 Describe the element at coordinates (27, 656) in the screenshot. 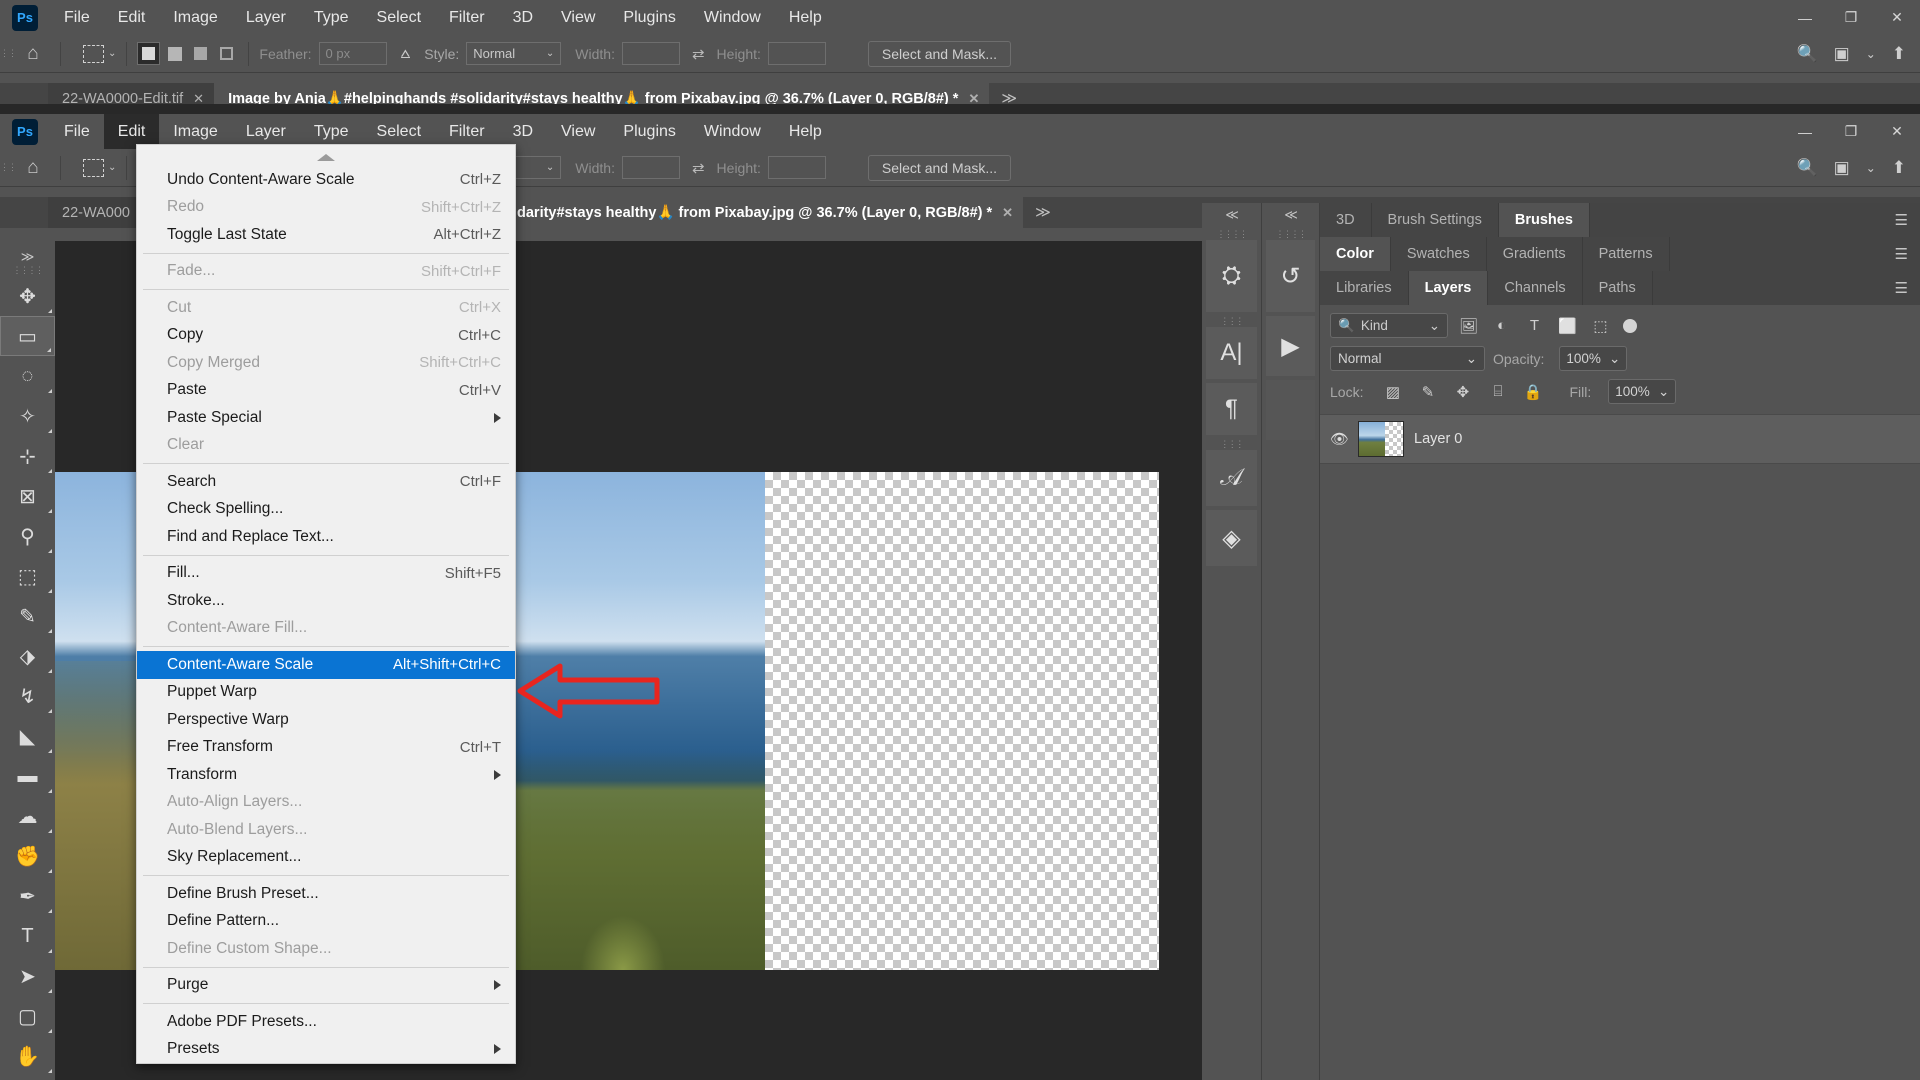

I see `clone-stamp-tool: ⬗` at that location.